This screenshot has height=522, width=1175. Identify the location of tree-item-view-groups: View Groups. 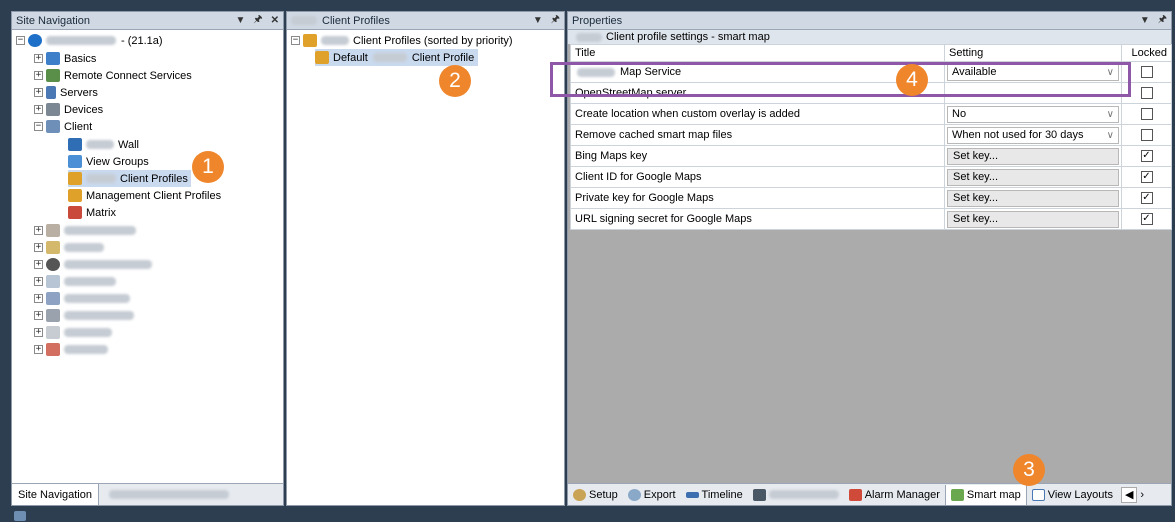
(108, 161).